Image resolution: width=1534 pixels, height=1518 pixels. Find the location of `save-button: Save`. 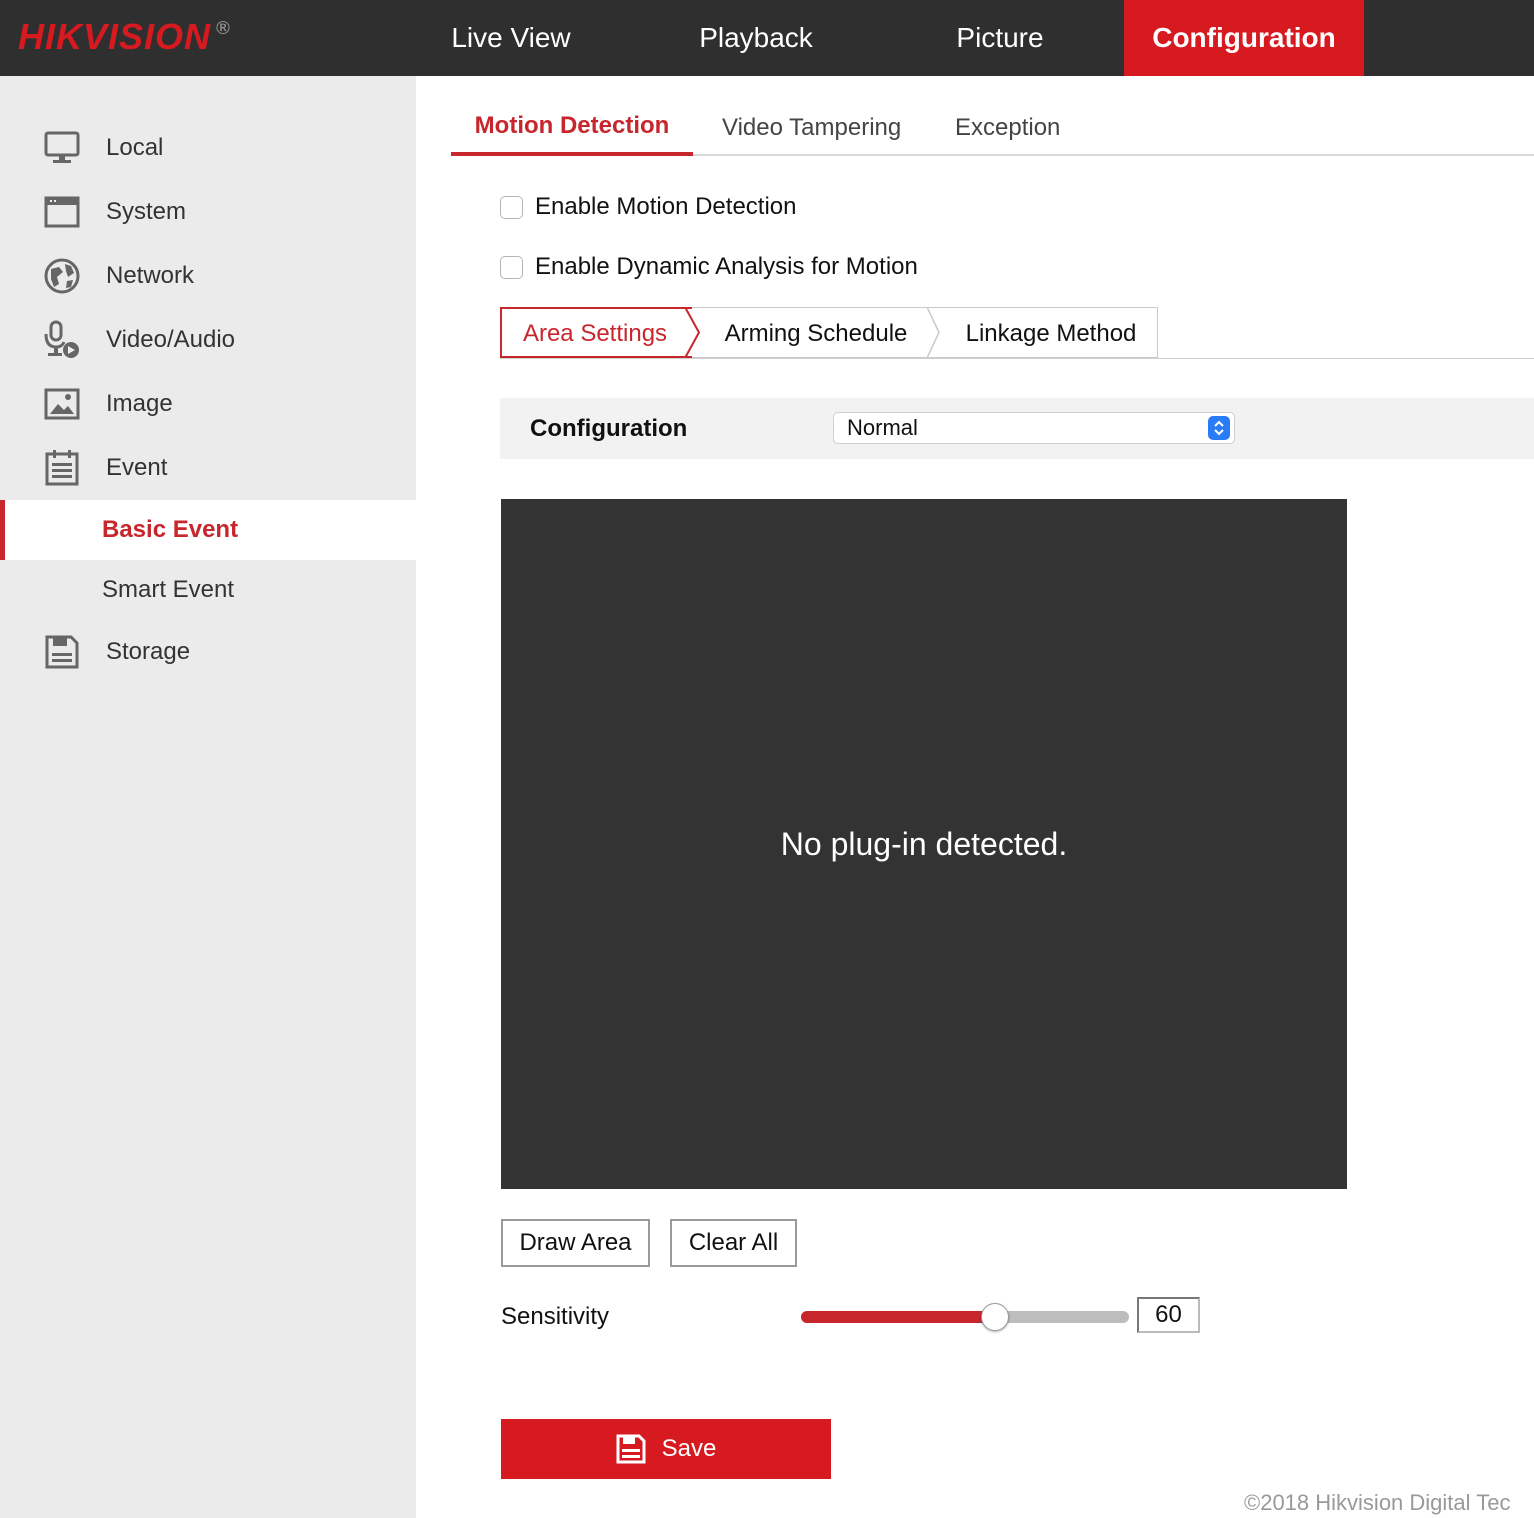

save-button: Save is located at coordinates (666, 1449).